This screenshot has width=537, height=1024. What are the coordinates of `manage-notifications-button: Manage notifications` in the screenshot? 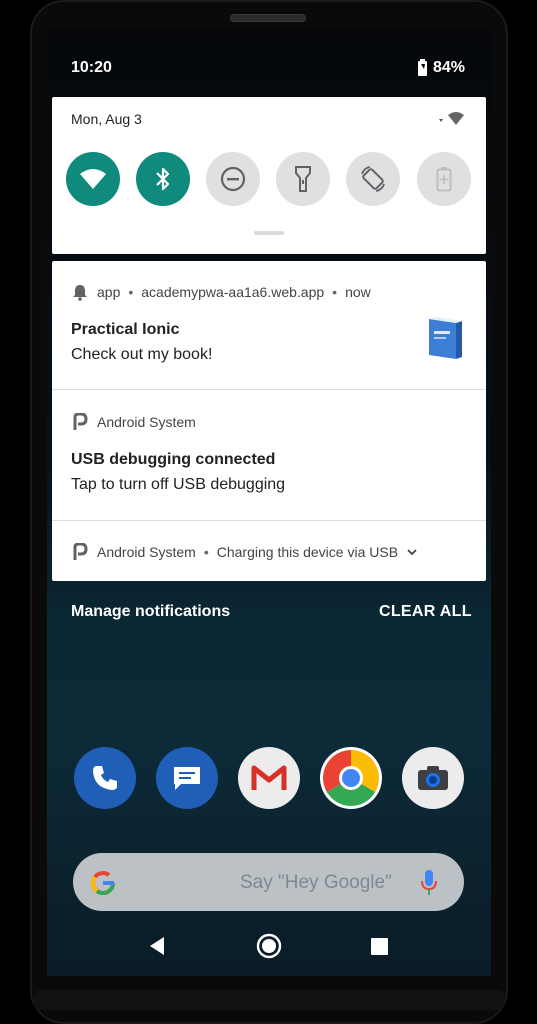 It's located at (150, 612).